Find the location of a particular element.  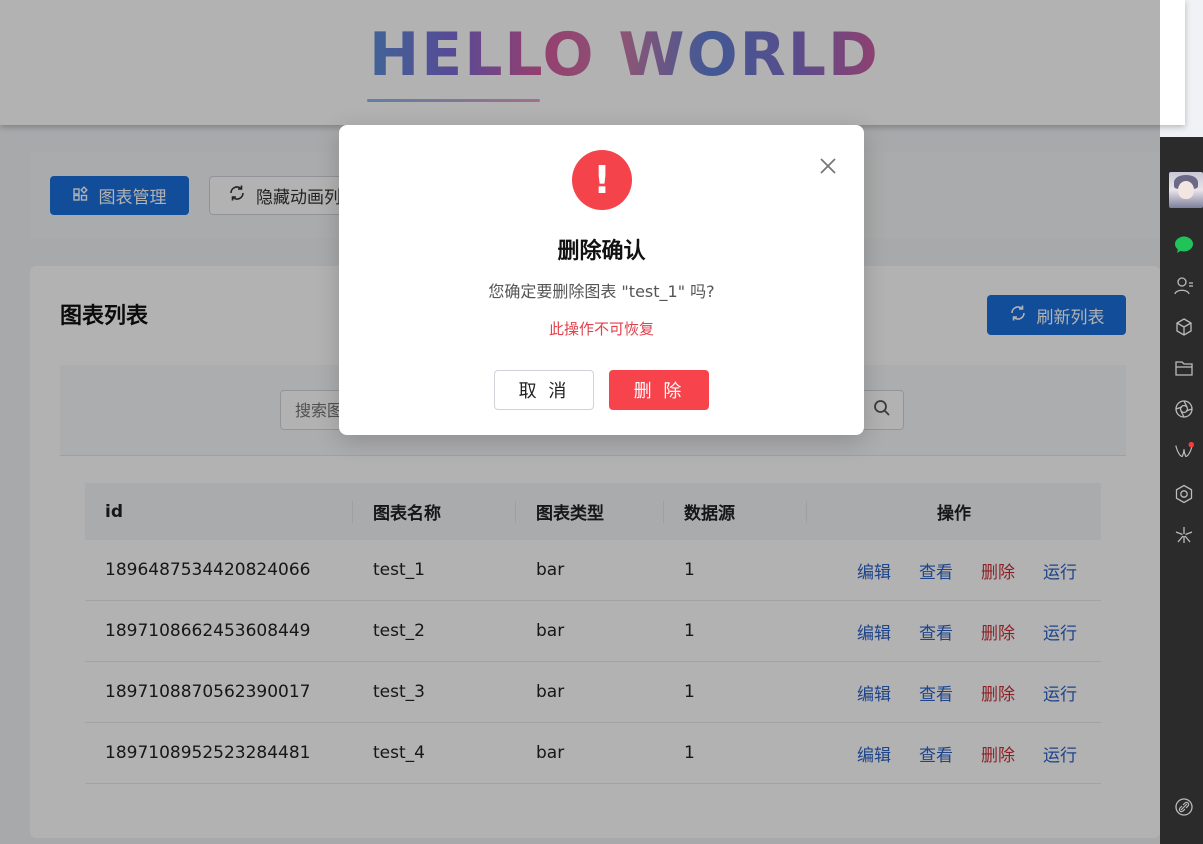

cube-icon is located at coordinates (1184, 327).